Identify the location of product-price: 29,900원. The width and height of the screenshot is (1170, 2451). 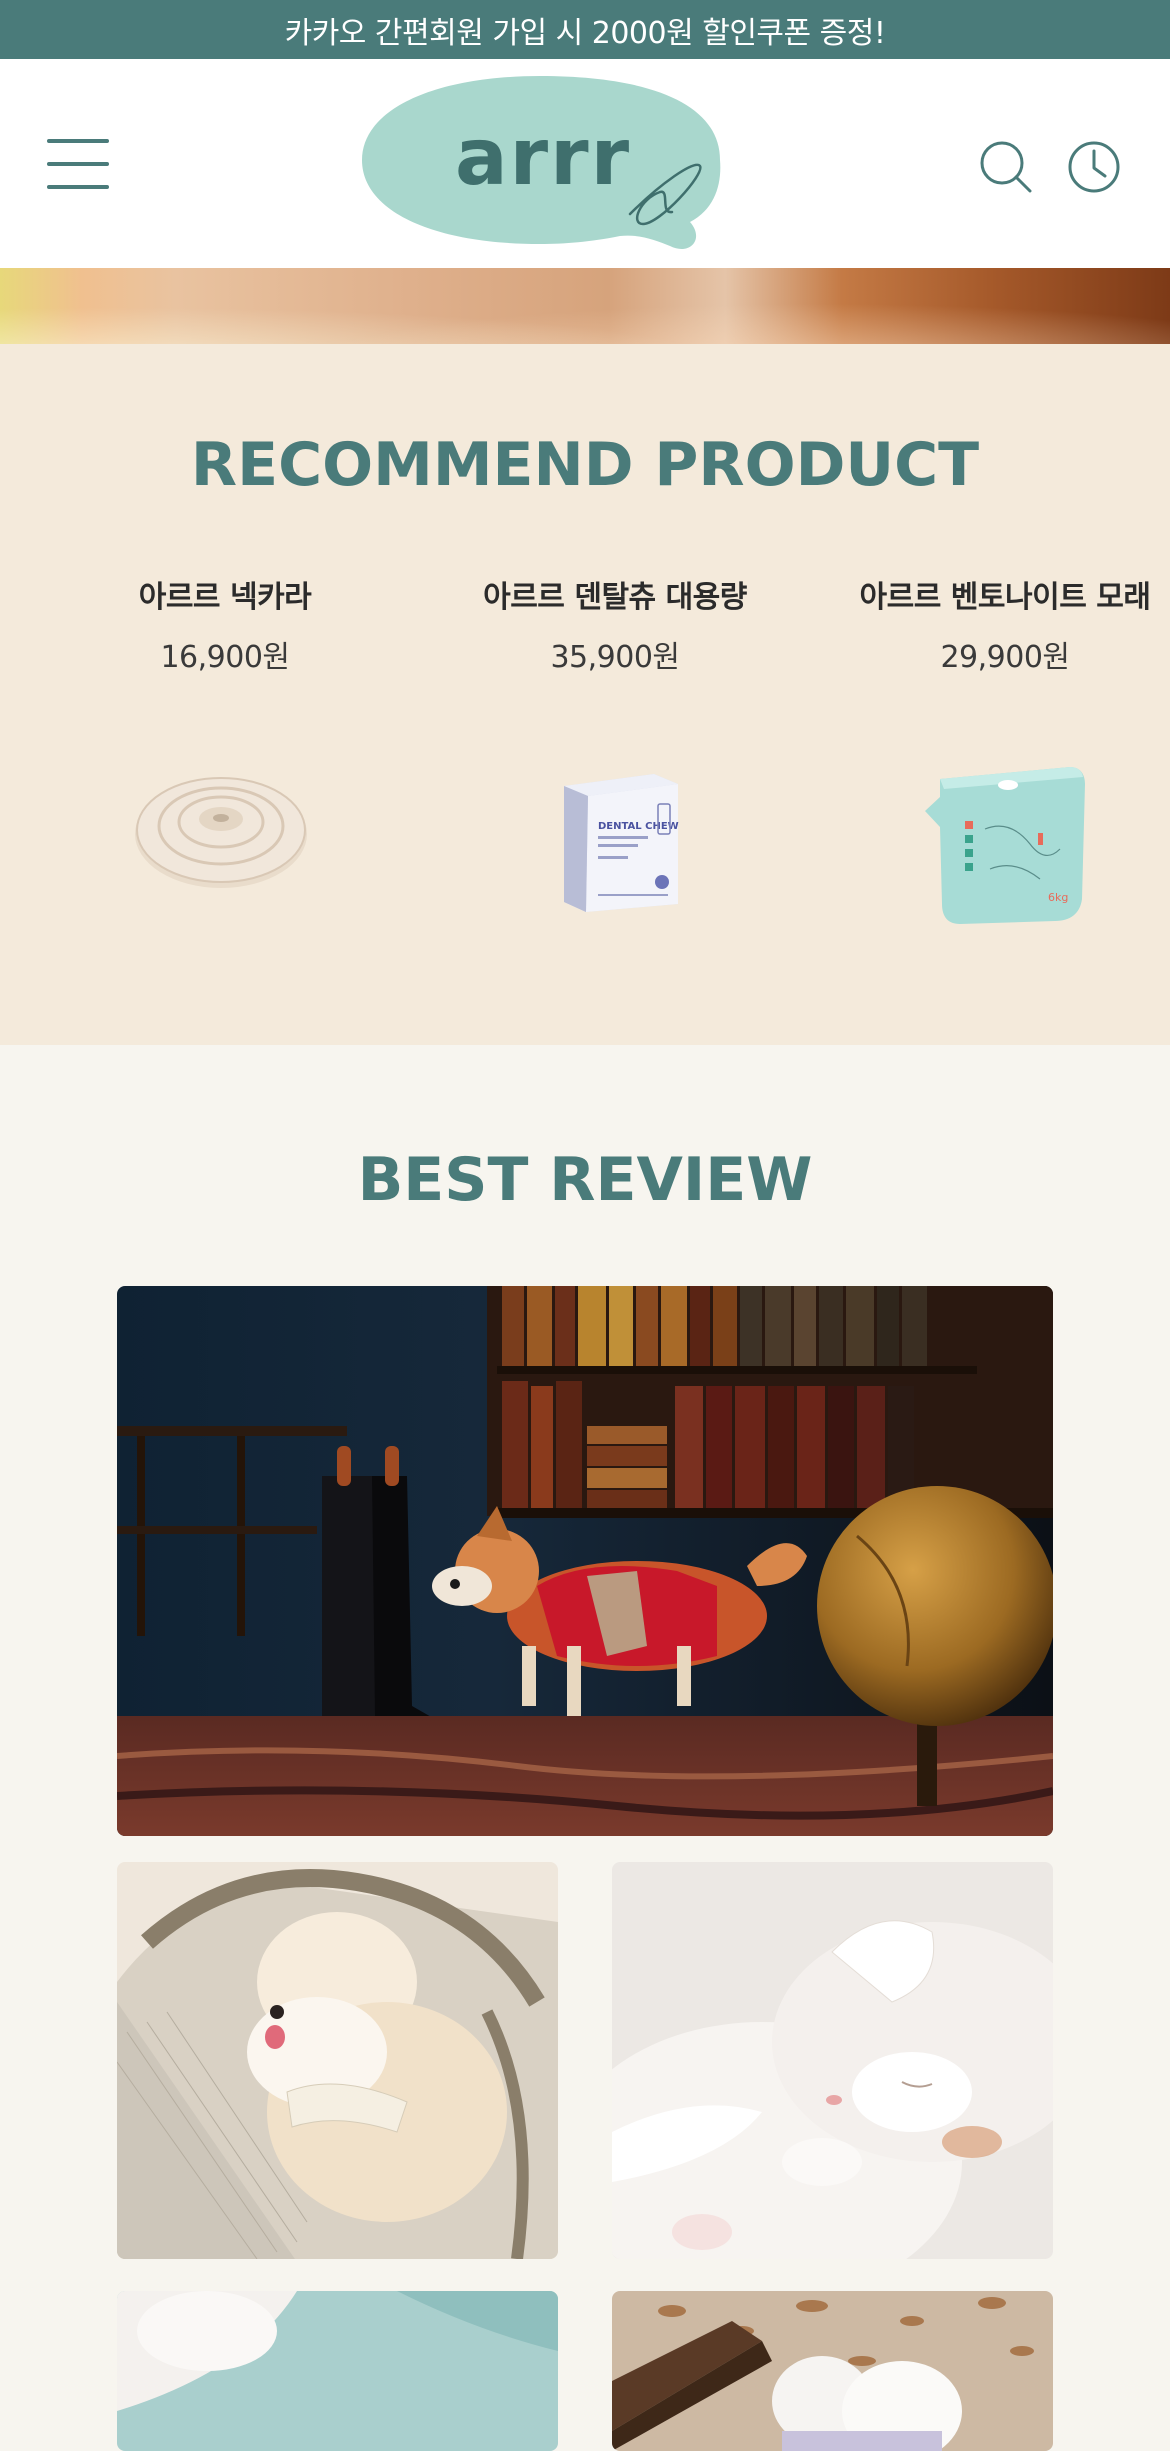
(1005, 657).